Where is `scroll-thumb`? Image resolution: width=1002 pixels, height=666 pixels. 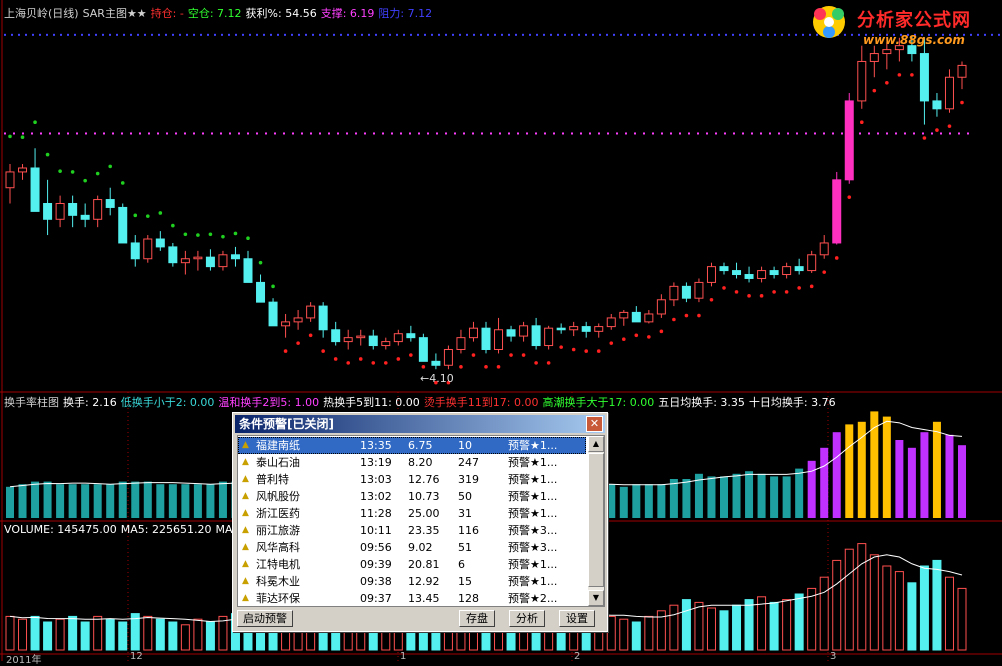
scroll-thumb is located at coordinates (596, 520).